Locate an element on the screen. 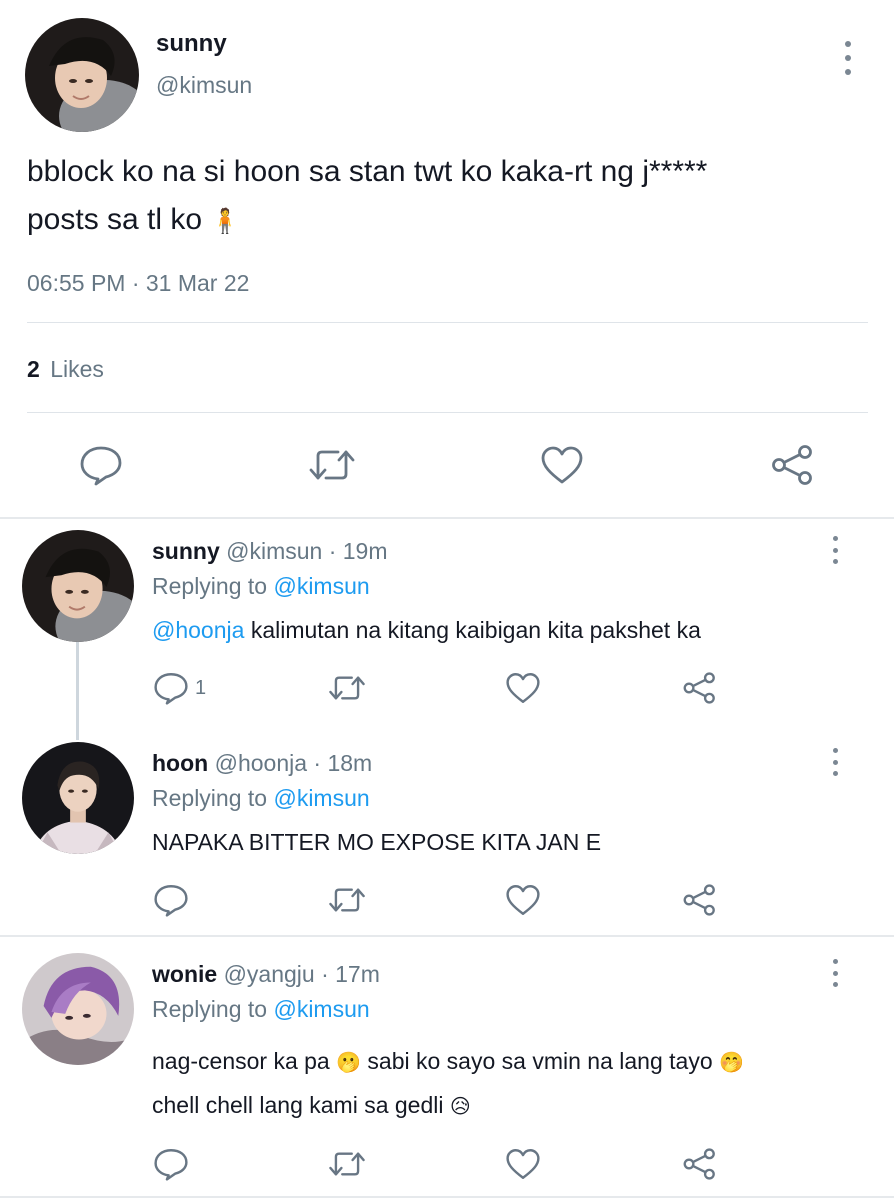 This screenshot has width=894, height=1200. reply-1-meta: @kimsun · 19m is located at coordinates (307, 551).